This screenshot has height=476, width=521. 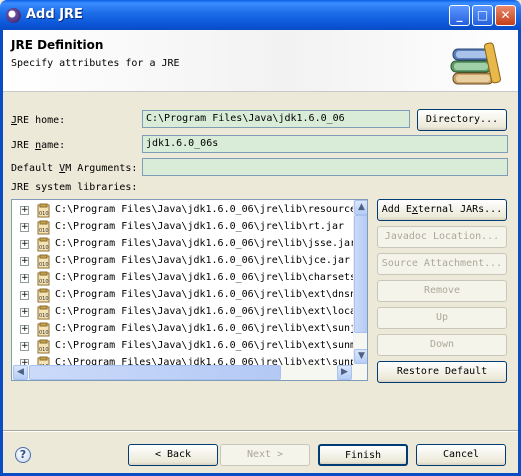 What do you see at coordinates (265, 455) in the screenshot?
I see `next-button: Next >` at bounding box center [265, 455].